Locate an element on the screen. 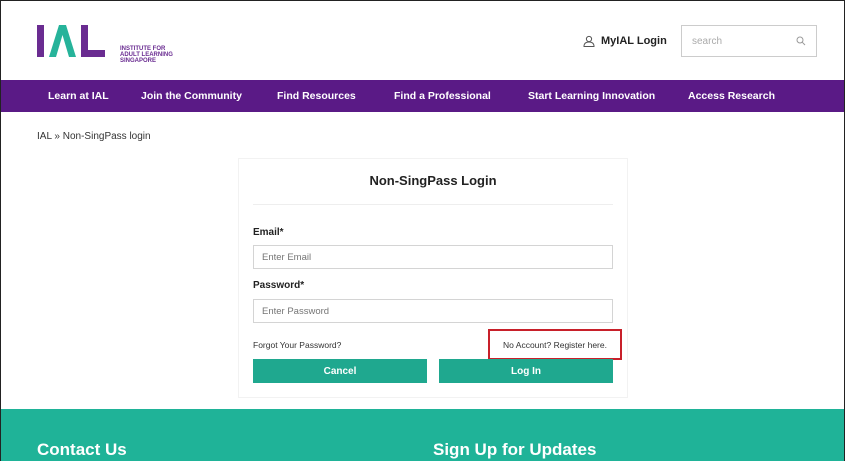 This screenshot has width=845, height=461. password-field is located at coordinates (433, 311).